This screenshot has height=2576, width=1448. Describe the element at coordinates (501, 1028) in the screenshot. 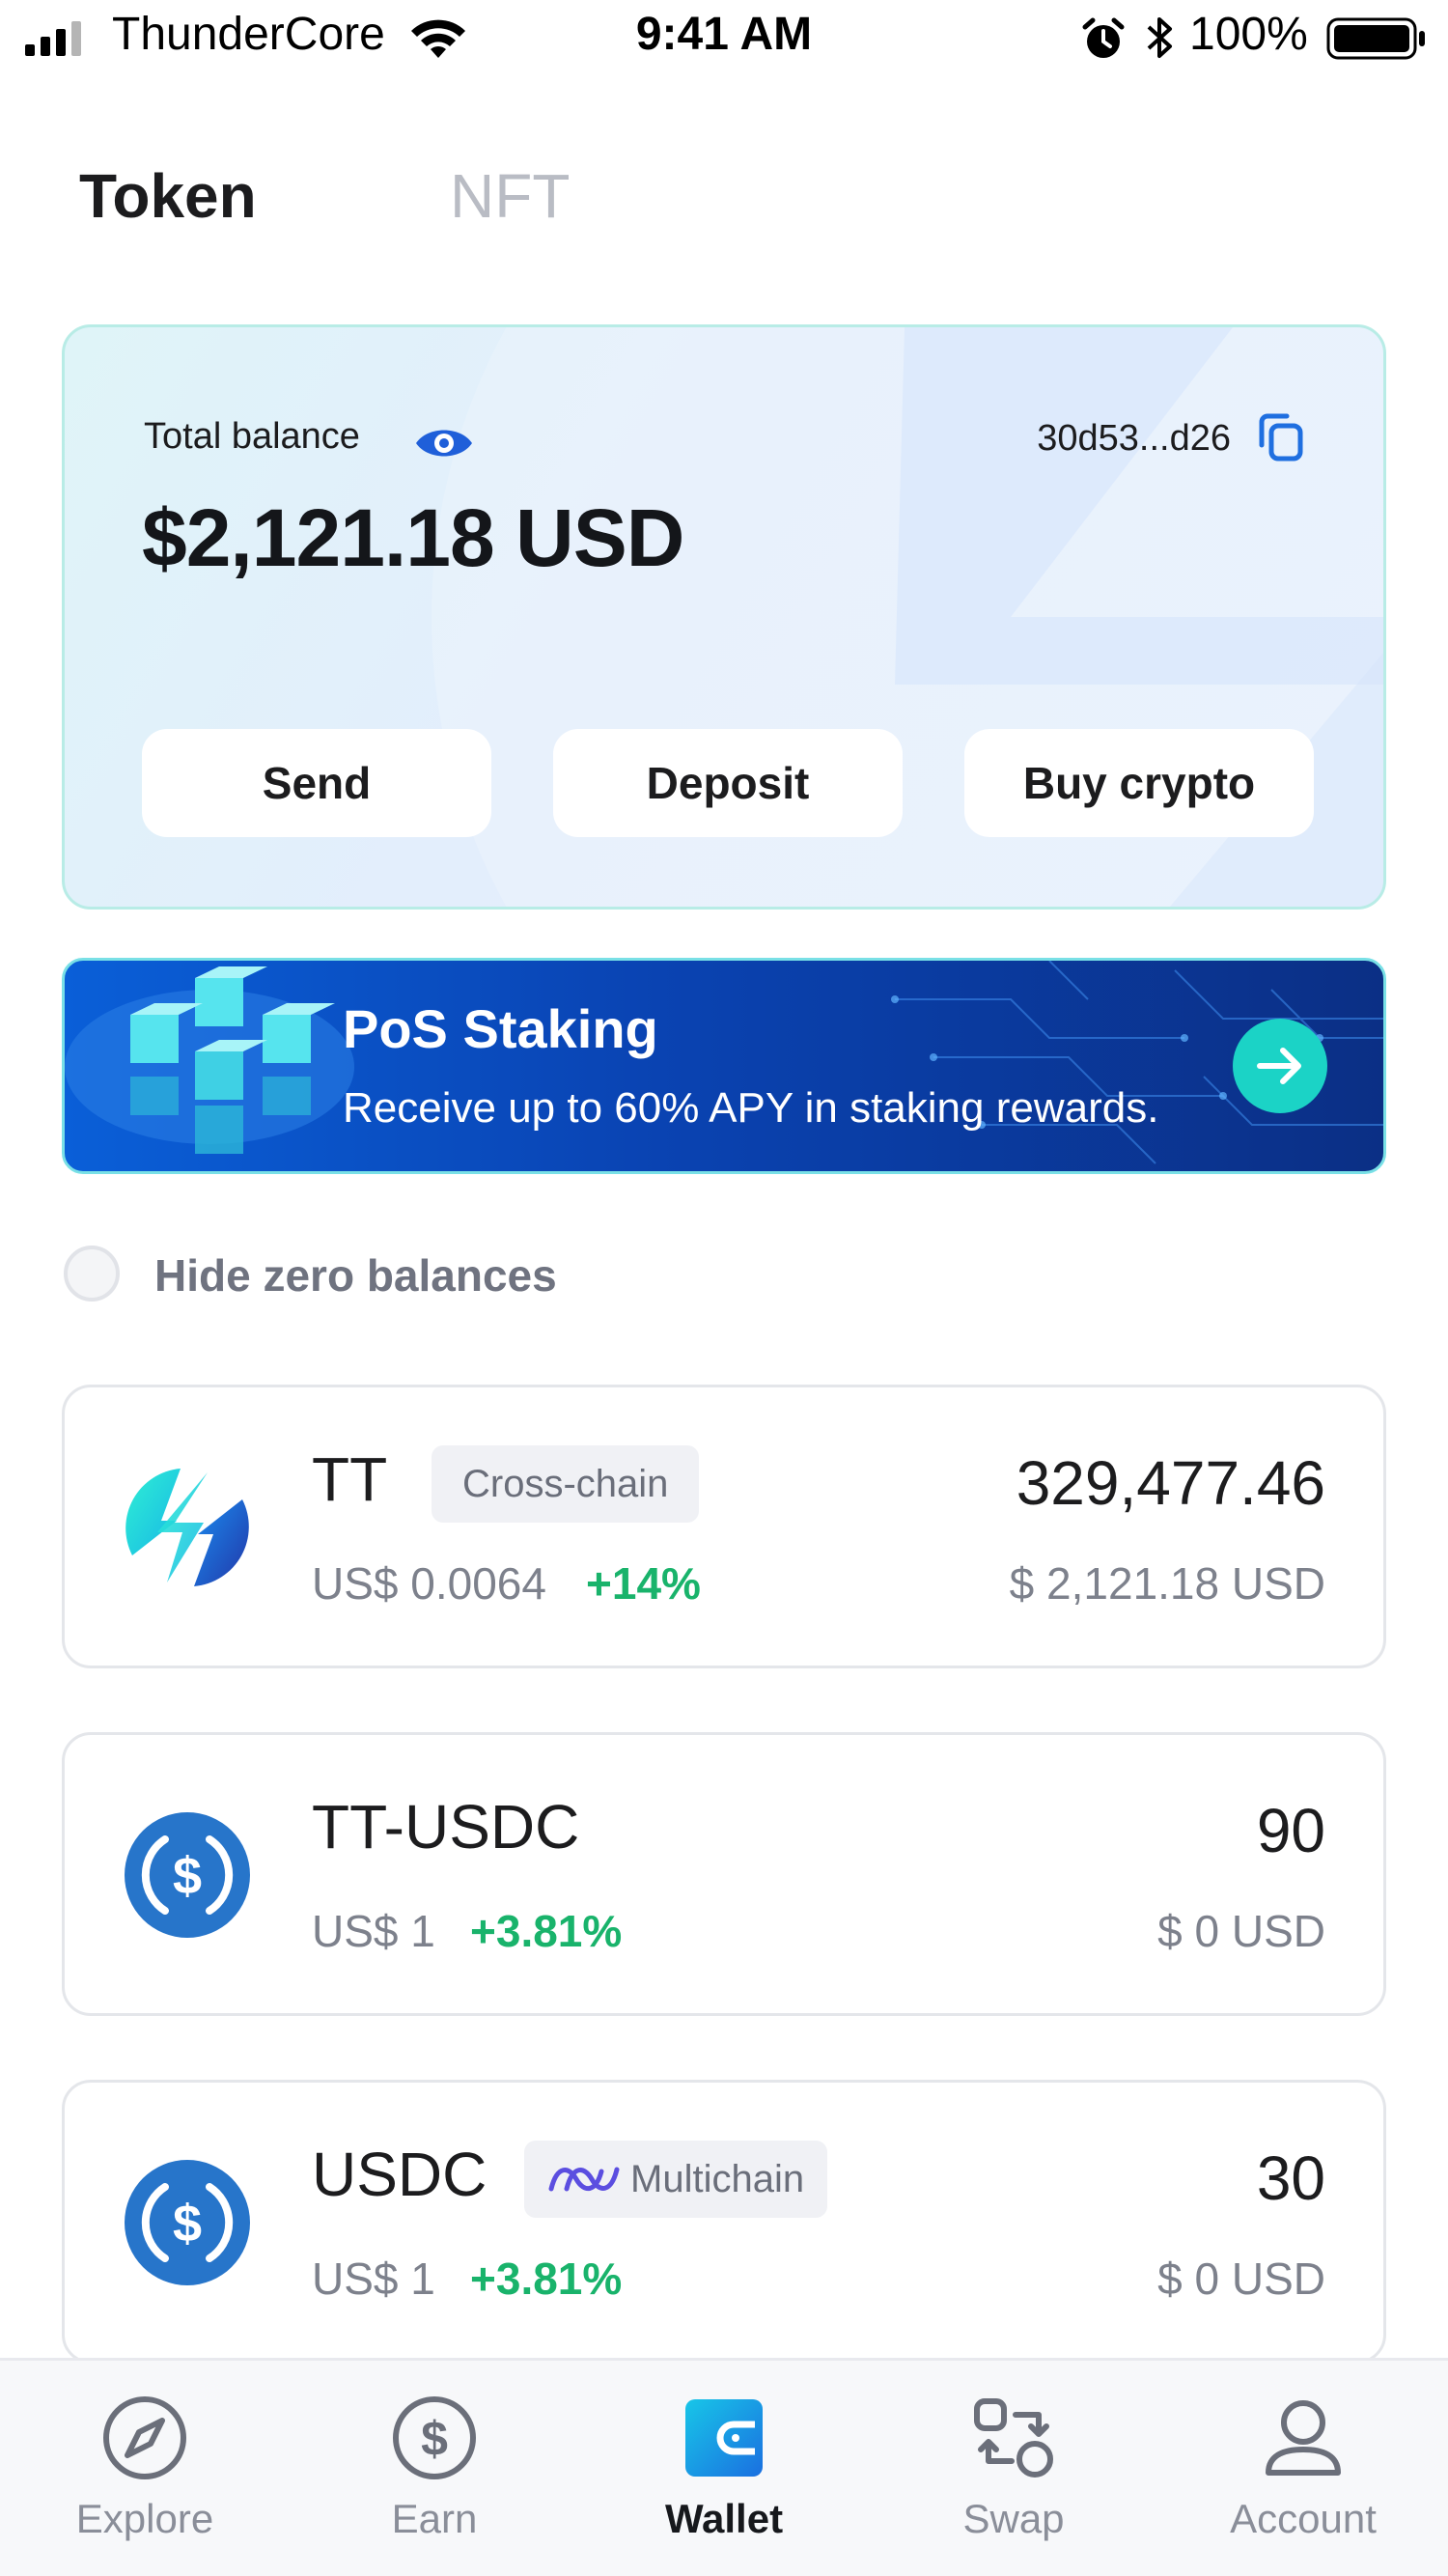

I see `staking-title: PoS Staking` at that location.